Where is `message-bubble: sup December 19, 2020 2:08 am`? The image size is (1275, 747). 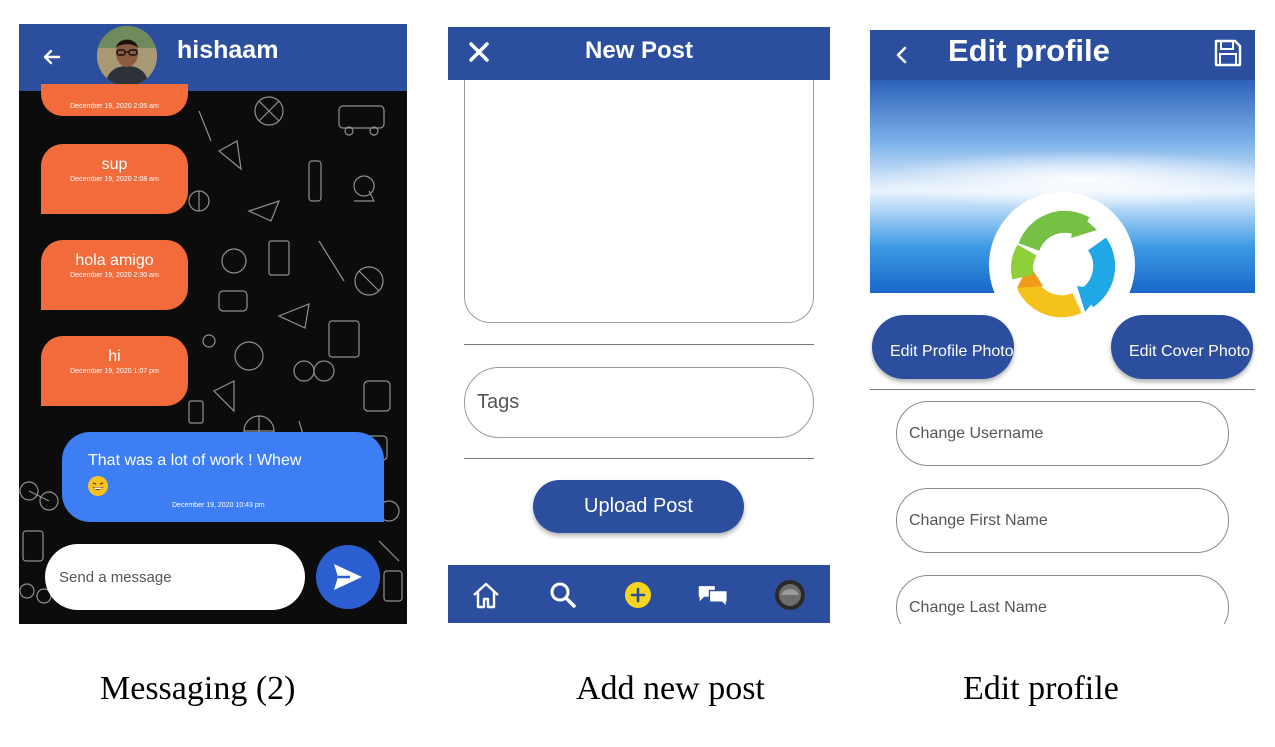 message-bubble: sup December 19, 2020 2:08 am is located at coordinates (114, 179).